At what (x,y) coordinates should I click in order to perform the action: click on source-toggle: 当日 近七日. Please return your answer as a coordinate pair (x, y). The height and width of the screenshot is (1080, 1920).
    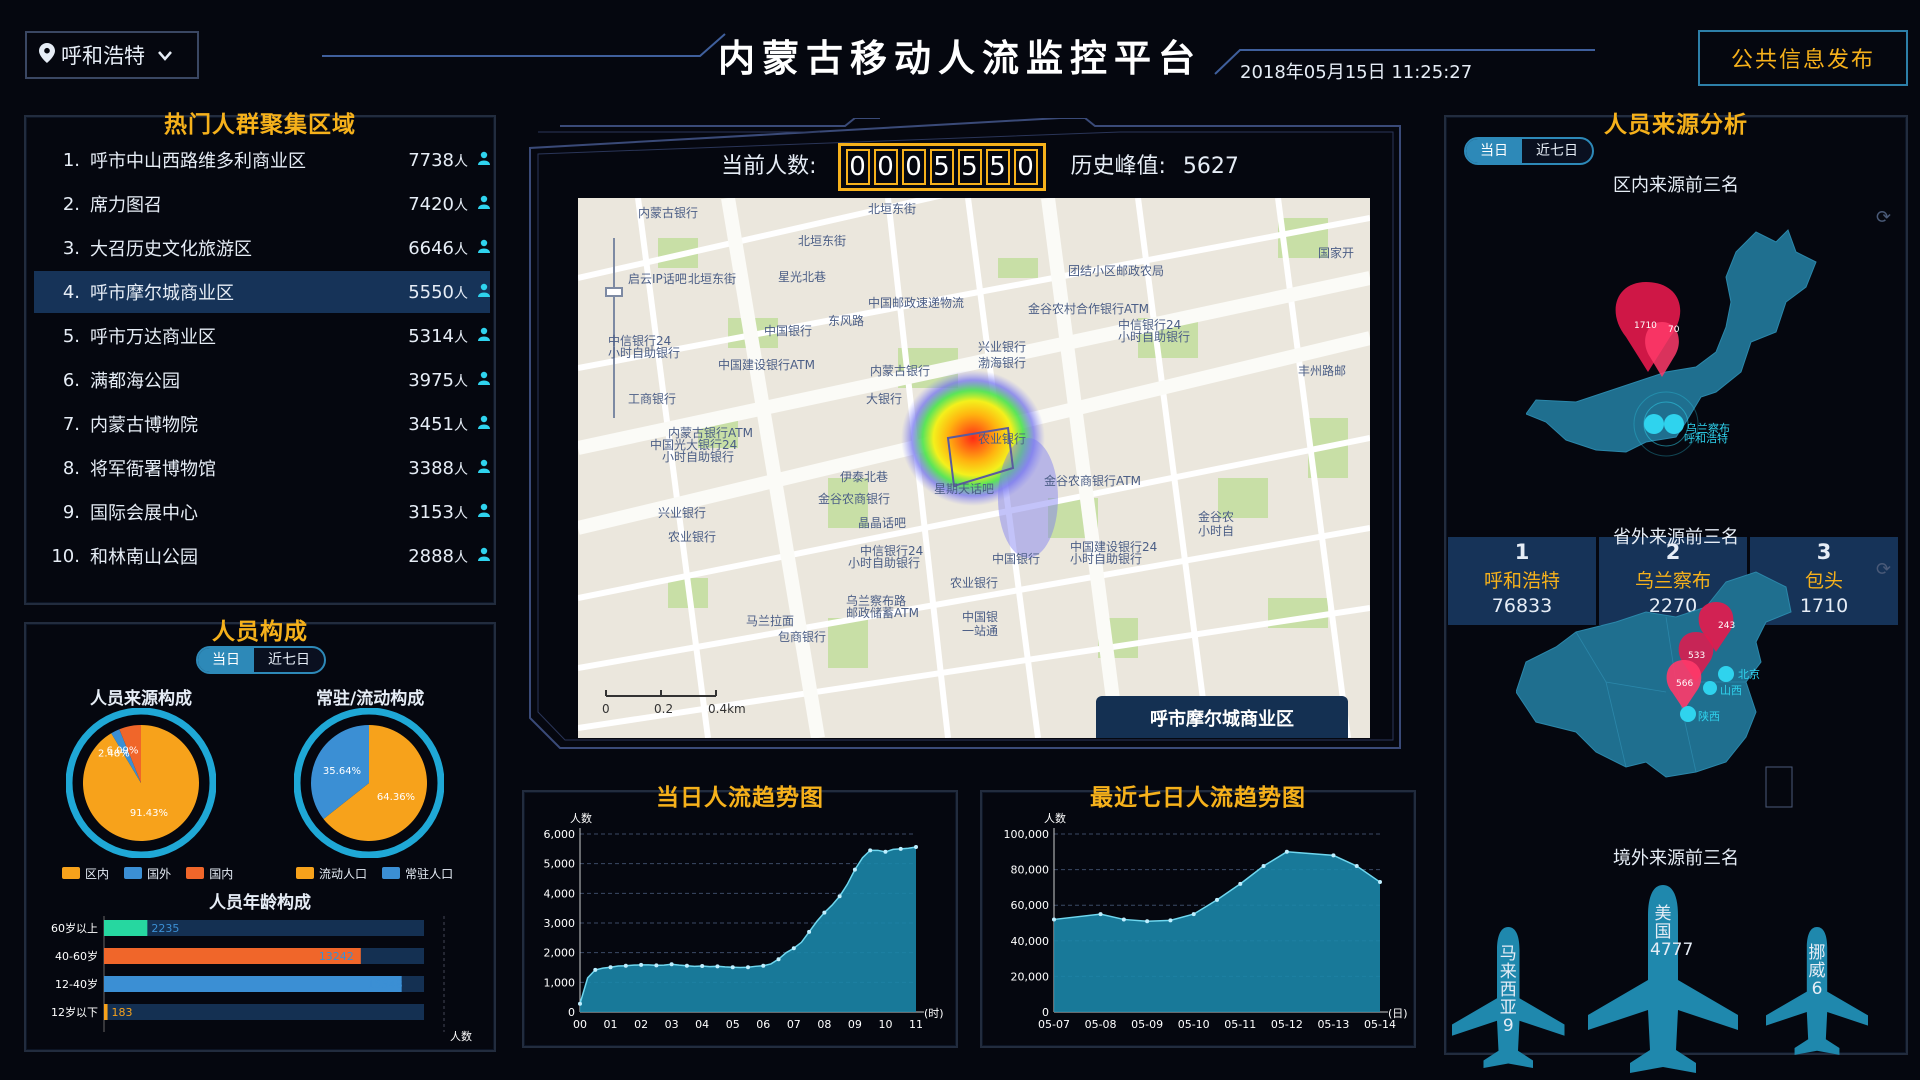
    Looking at the image, I should click on (1529, 151).